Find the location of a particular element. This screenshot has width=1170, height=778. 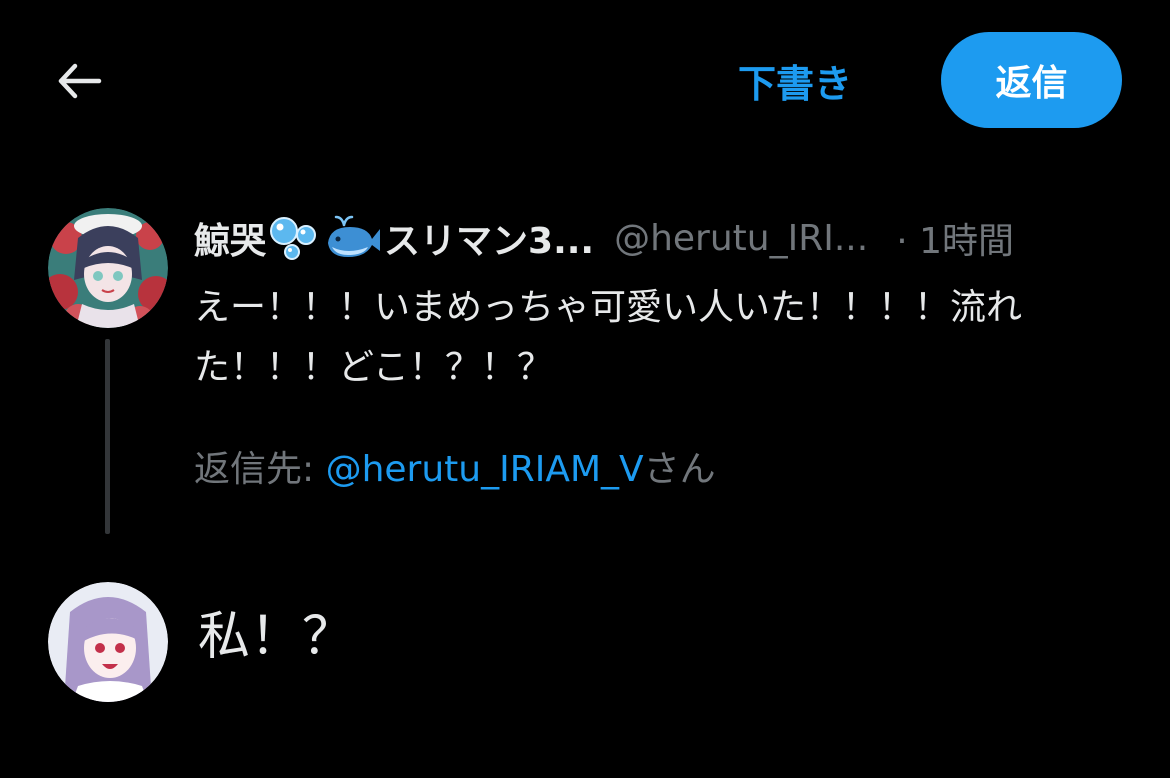

user-avatar-image is located at coordinates (108, 642).